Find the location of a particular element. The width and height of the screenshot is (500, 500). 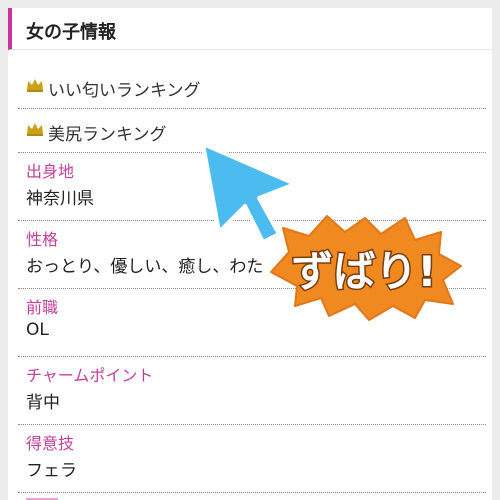

ranking-item-scent: いい匂いランキング is located at coordinates (252, 86).